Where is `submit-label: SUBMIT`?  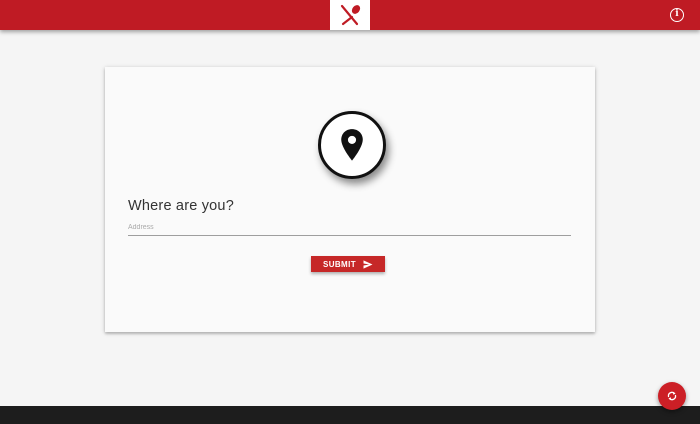
submit-label: SUBMIT is located at coordinates (339, 264).